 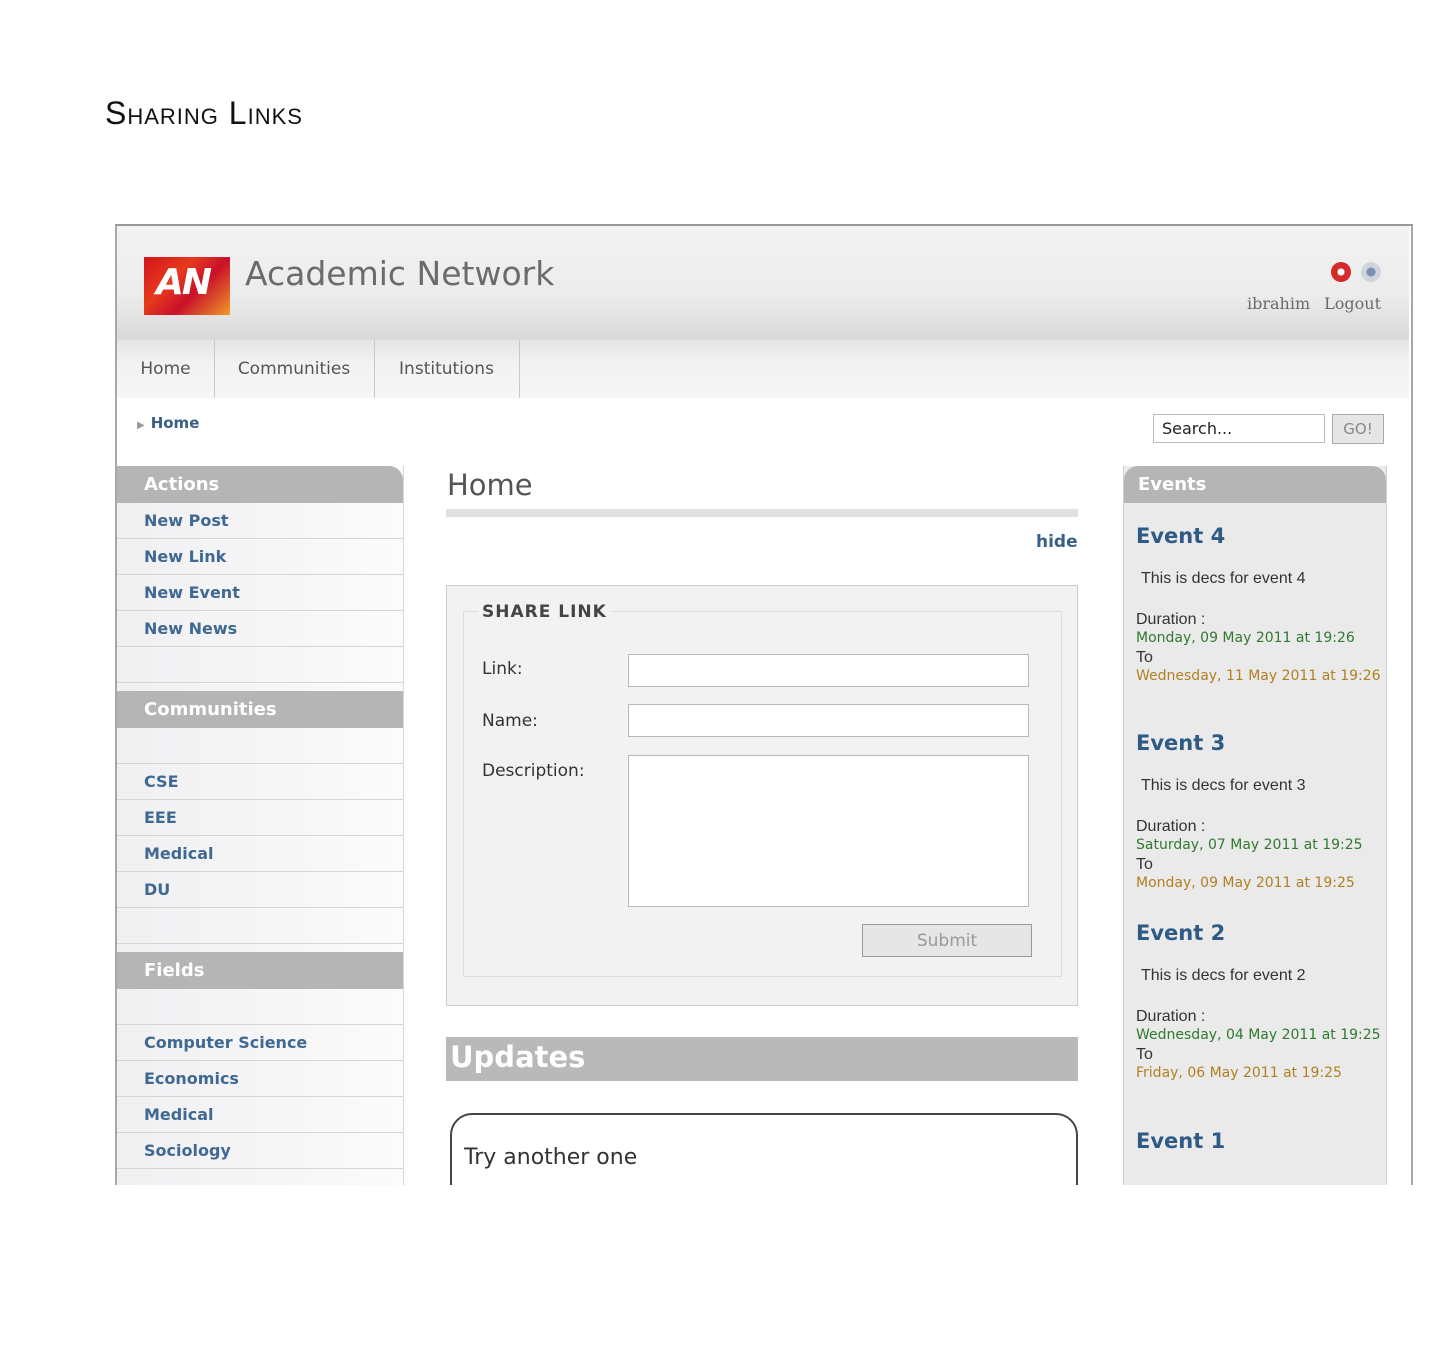 I want to click on nav-communities: Communities, so click(x=294, y=369).